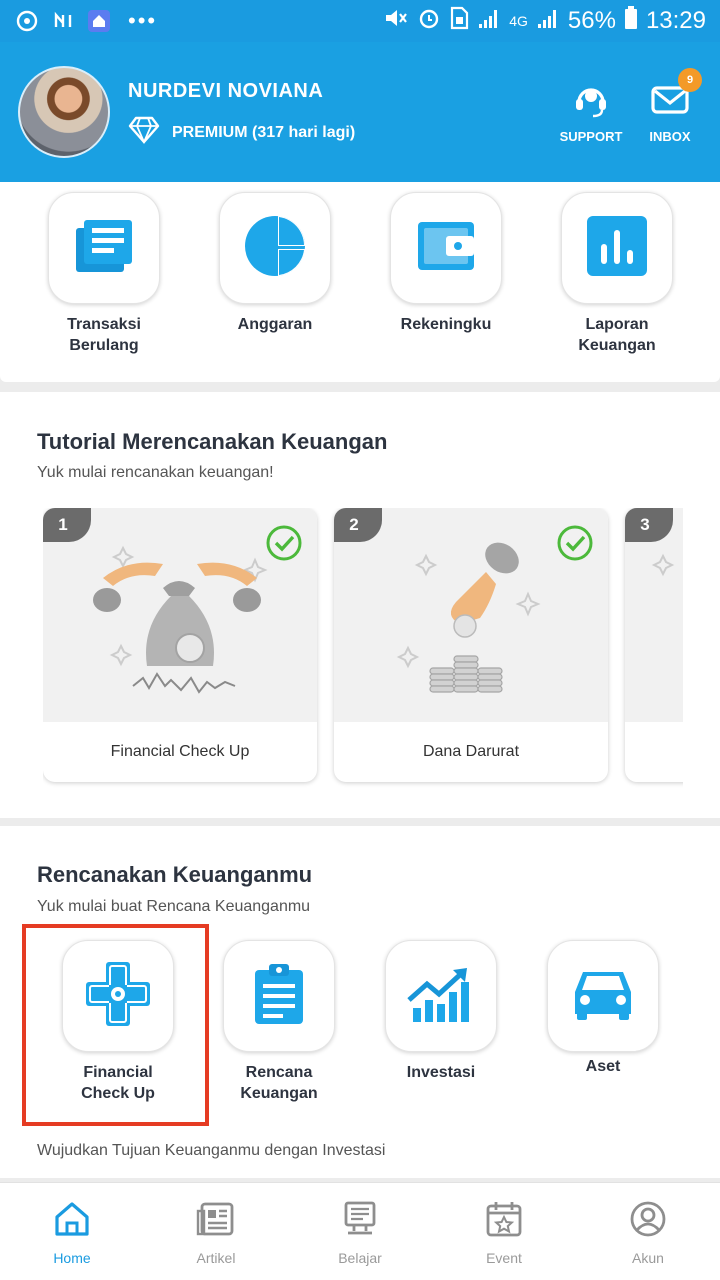 The image size is (720, 1280). What do you see at coordinates (504, 1258) in the screenshot?
I see `nav-label: Event` at bounding box center [504, 1258].